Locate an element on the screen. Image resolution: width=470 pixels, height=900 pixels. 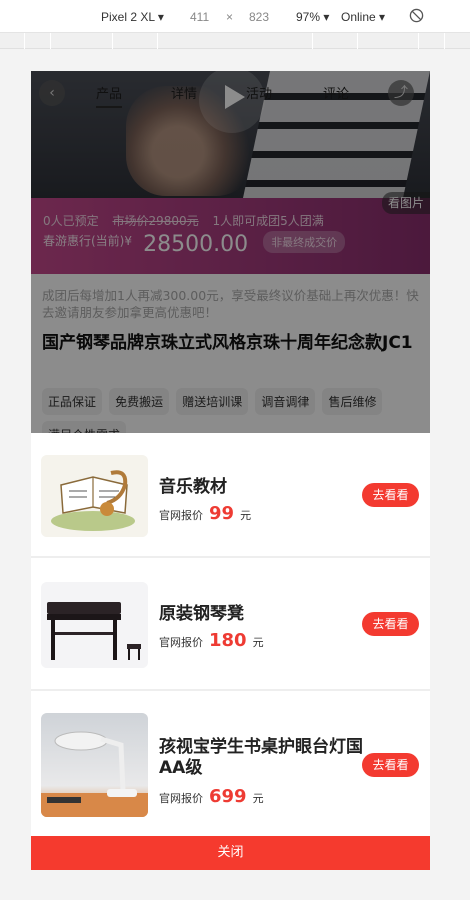
list-item: 原装钢琴凳 官网报价 180 元 去看看 is located at coordinates (230, 624).